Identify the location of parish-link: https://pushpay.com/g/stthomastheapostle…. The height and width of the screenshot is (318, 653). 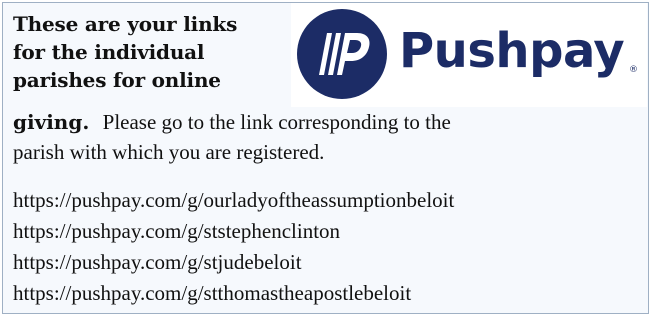
(233, 293).